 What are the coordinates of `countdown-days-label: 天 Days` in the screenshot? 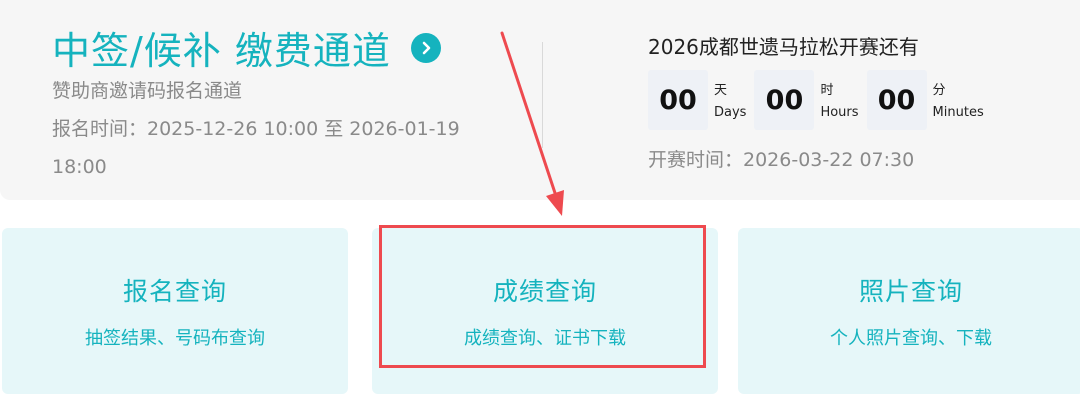 It's located at (730, 102).